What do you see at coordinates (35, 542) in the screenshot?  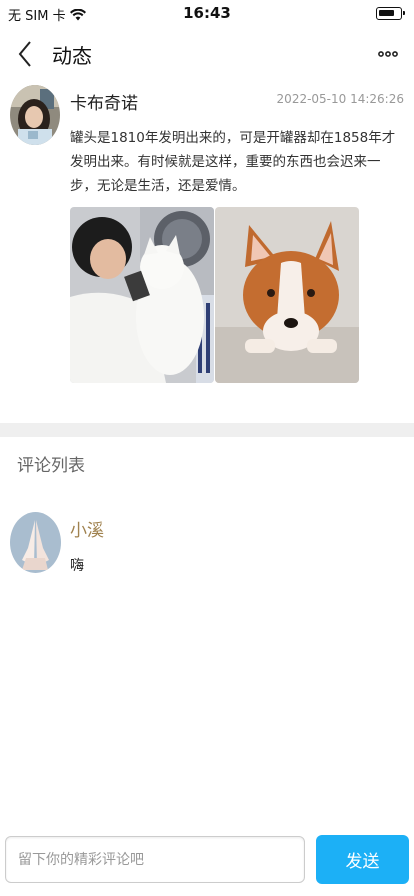 I see `praying-hands-avatar` at bounding box center [35, 542].